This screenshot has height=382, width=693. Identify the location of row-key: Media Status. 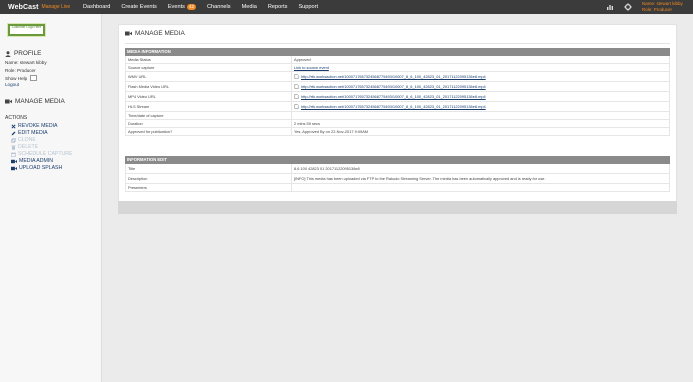
(209, 59).